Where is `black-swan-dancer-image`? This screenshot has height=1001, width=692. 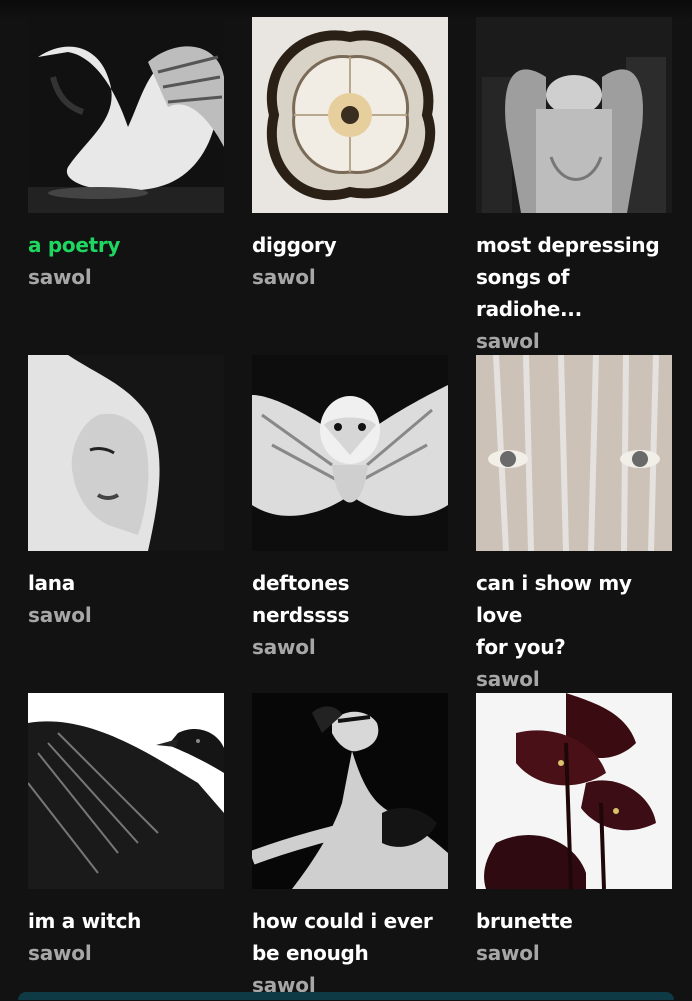 black-swan-dancer-image is located at coordinates (350, 791).